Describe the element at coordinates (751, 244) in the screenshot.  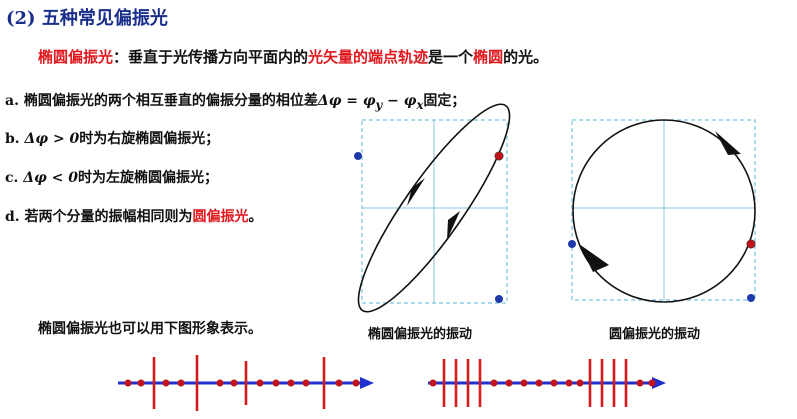
I see `circle-dot-right` at that location.